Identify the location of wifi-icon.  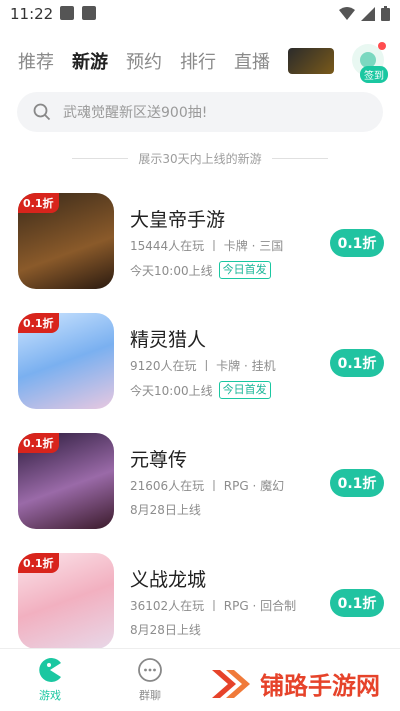
(347, 13).